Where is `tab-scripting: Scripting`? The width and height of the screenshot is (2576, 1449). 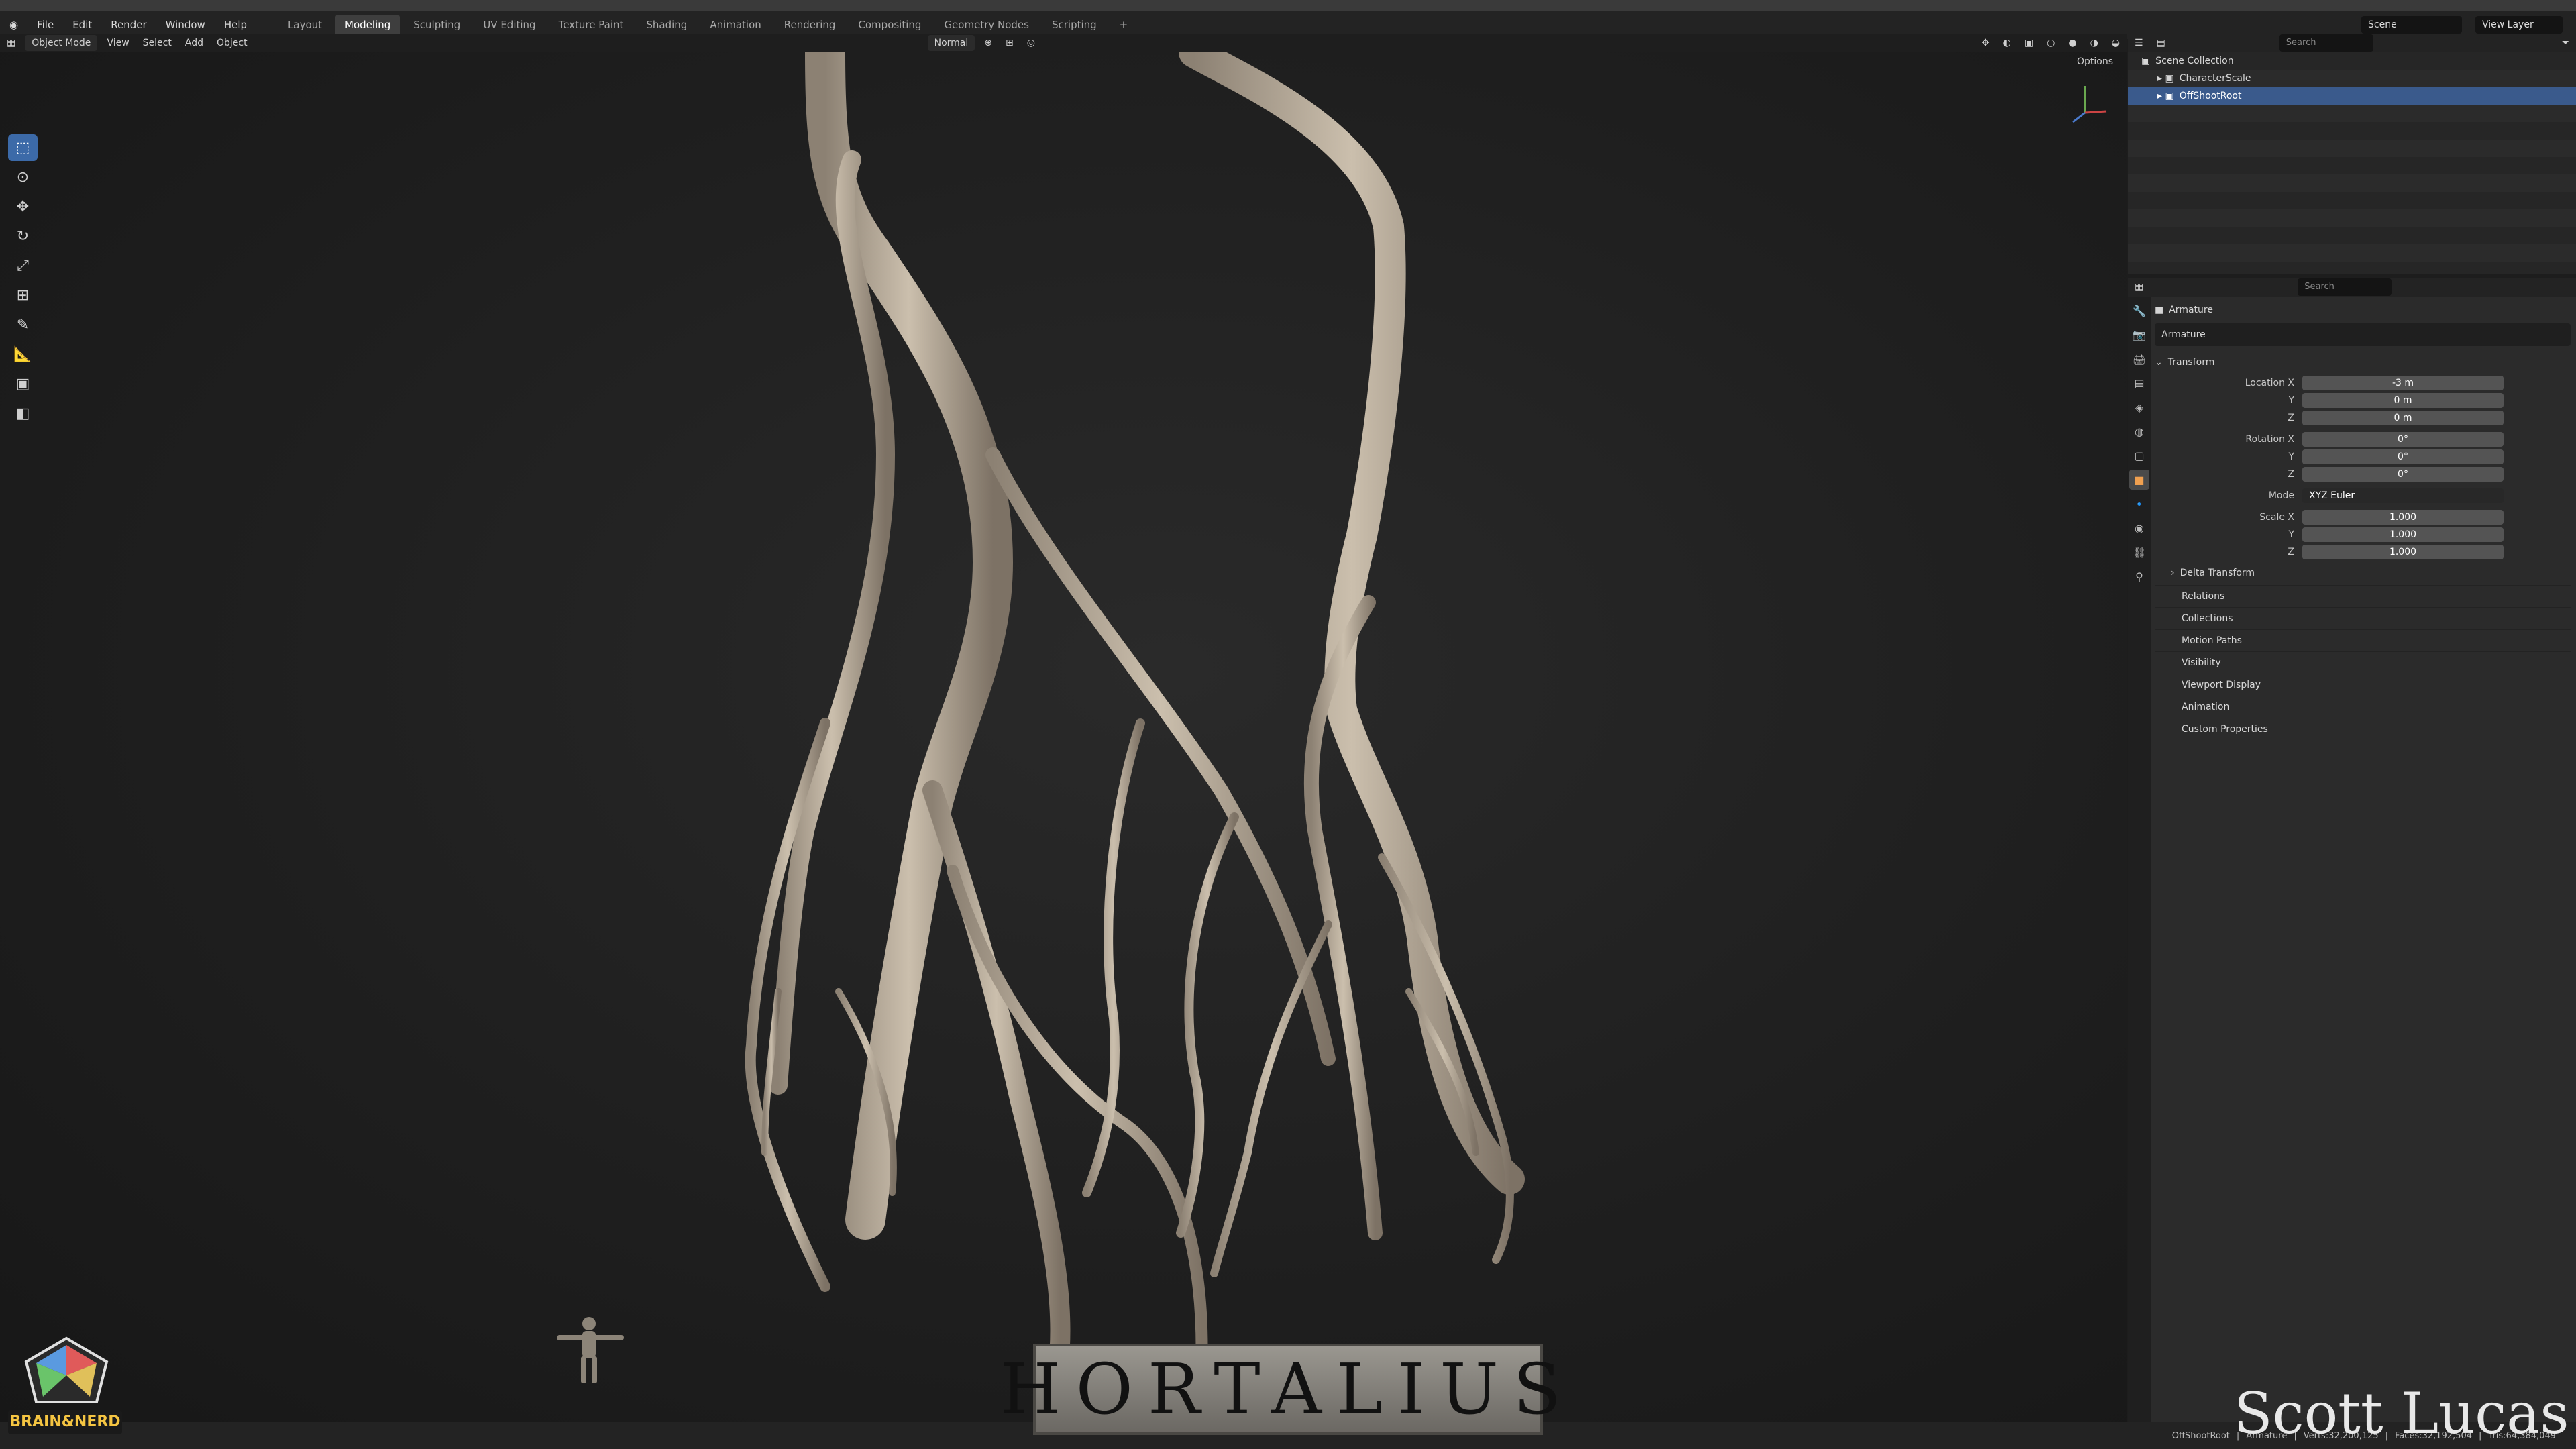 tab-scripting: Scripting is located at coordinates (1074, 25).